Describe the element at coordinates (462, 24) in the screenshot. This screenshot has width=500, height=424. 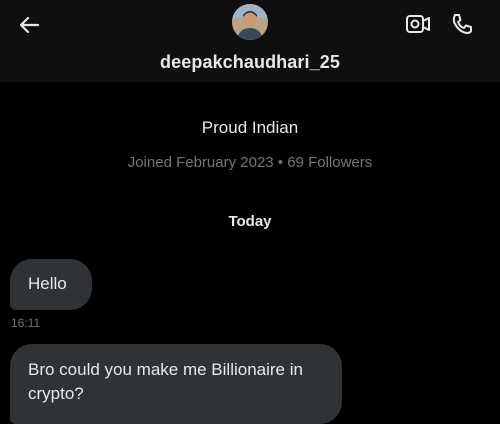
I see `phone-call-icon` at that location.